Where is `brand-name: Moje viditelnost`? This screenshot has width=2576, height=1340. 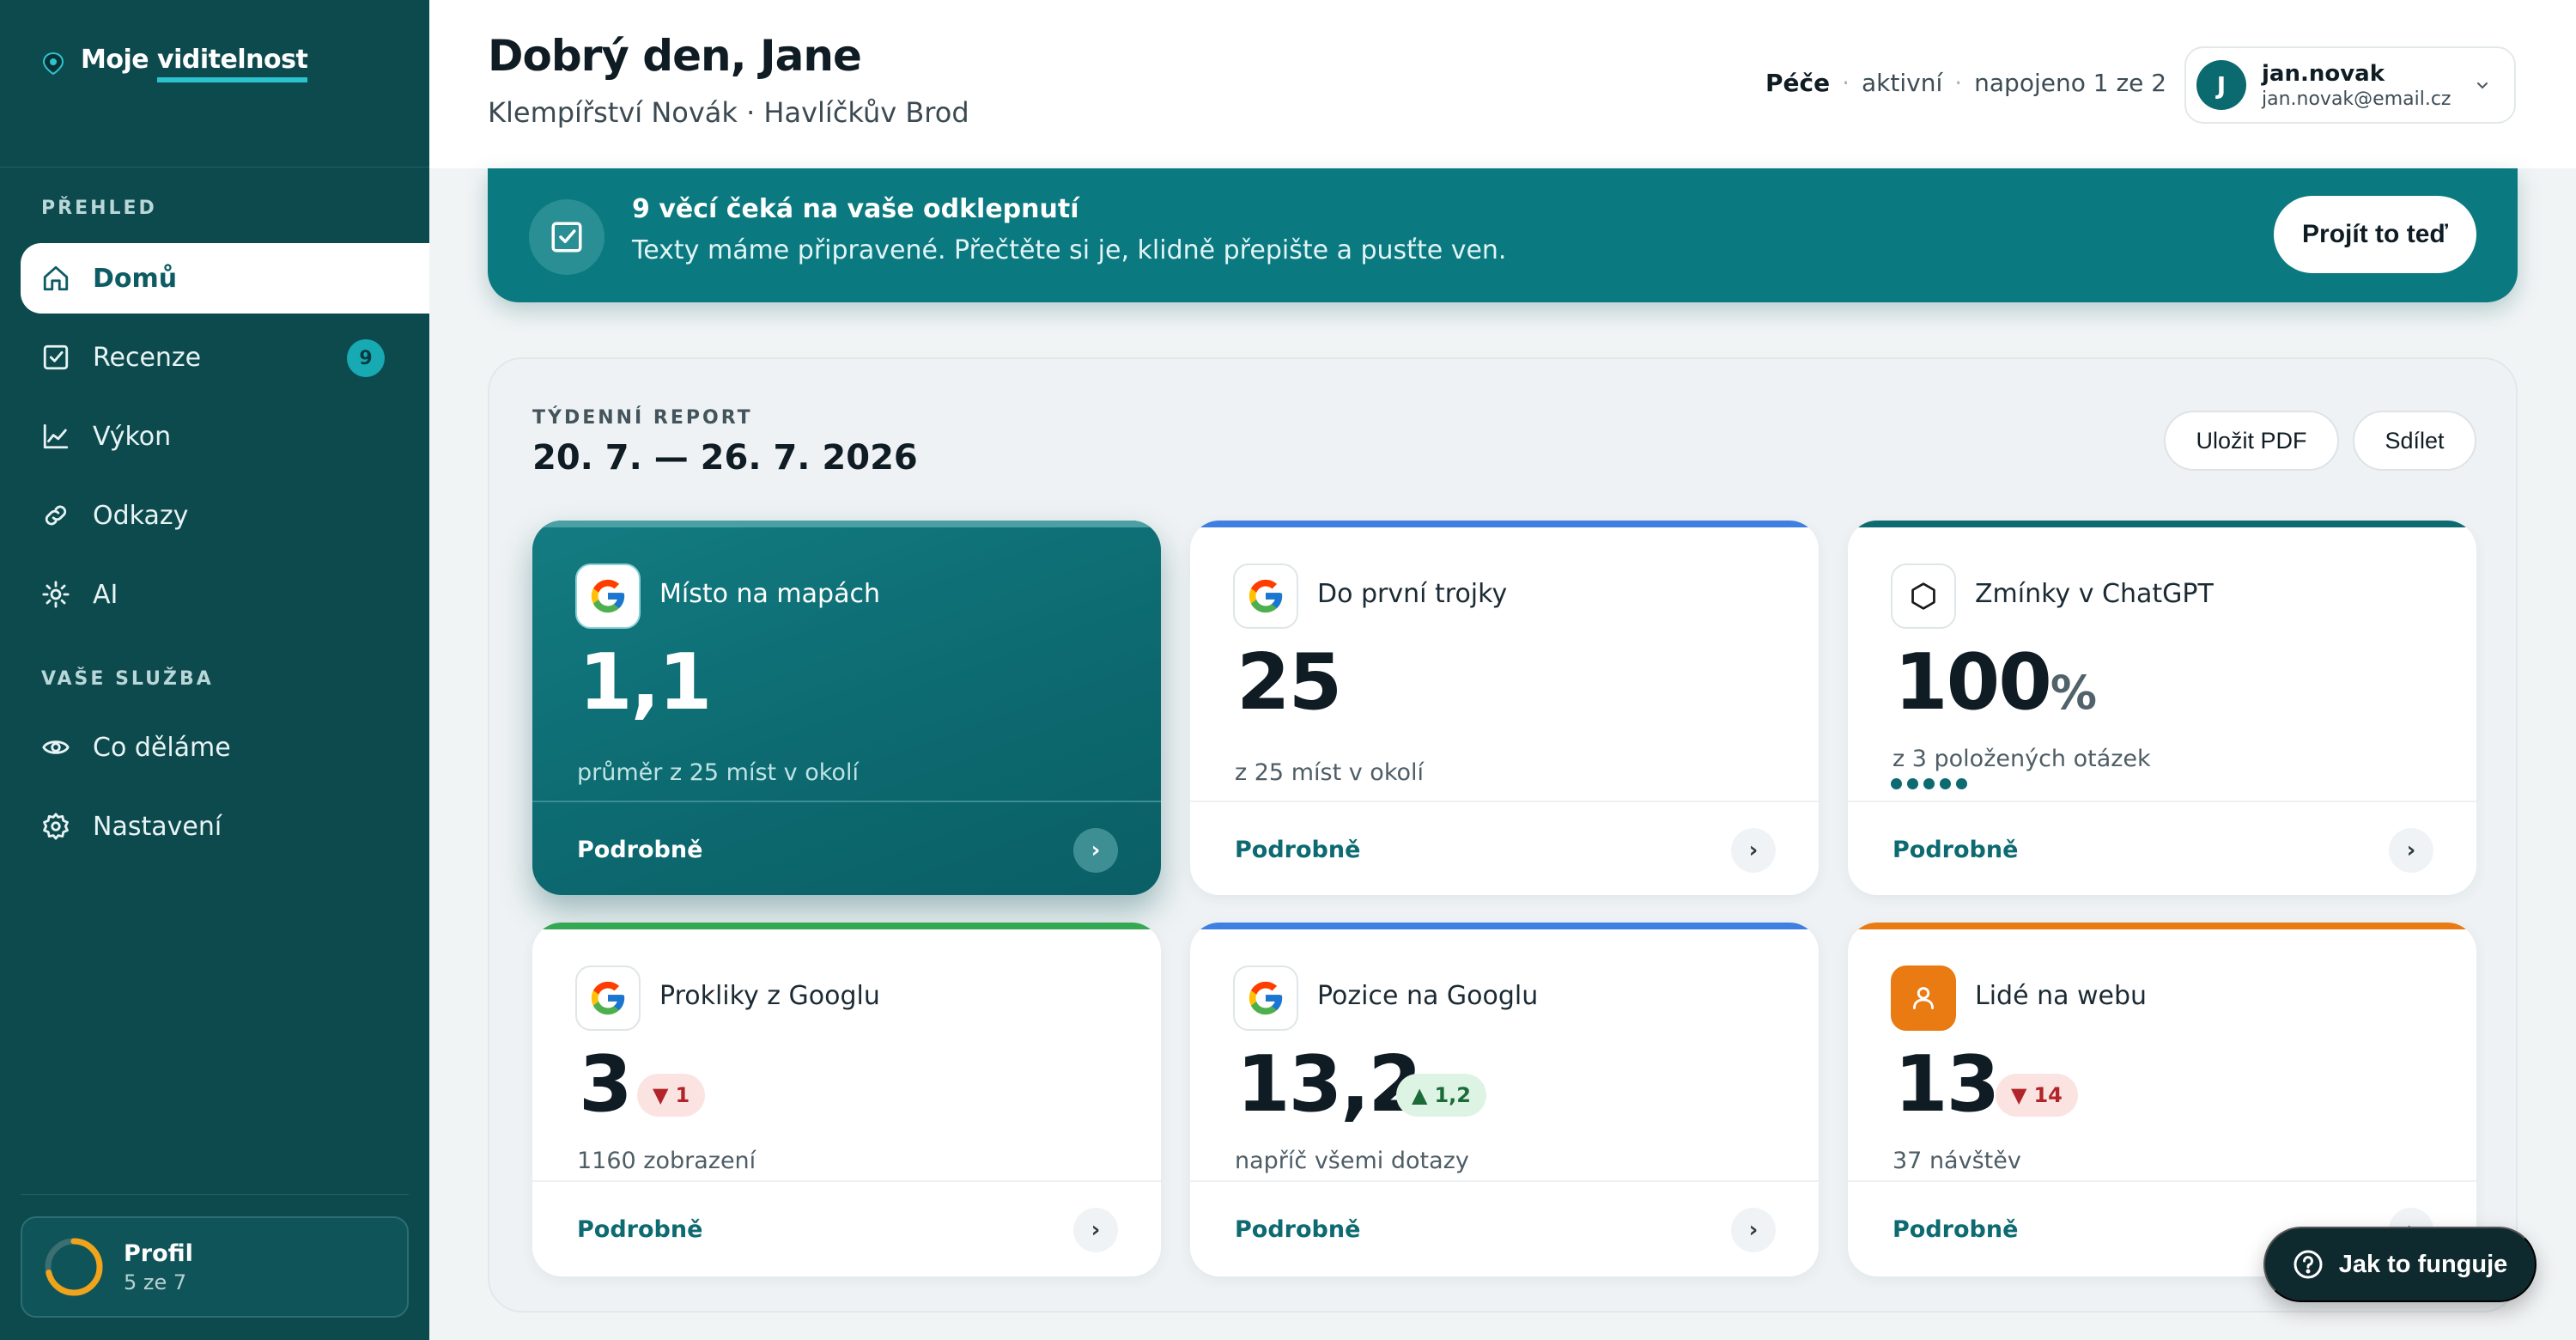
brand-name: Moje viditelnost is located at coordinates (194, 63).